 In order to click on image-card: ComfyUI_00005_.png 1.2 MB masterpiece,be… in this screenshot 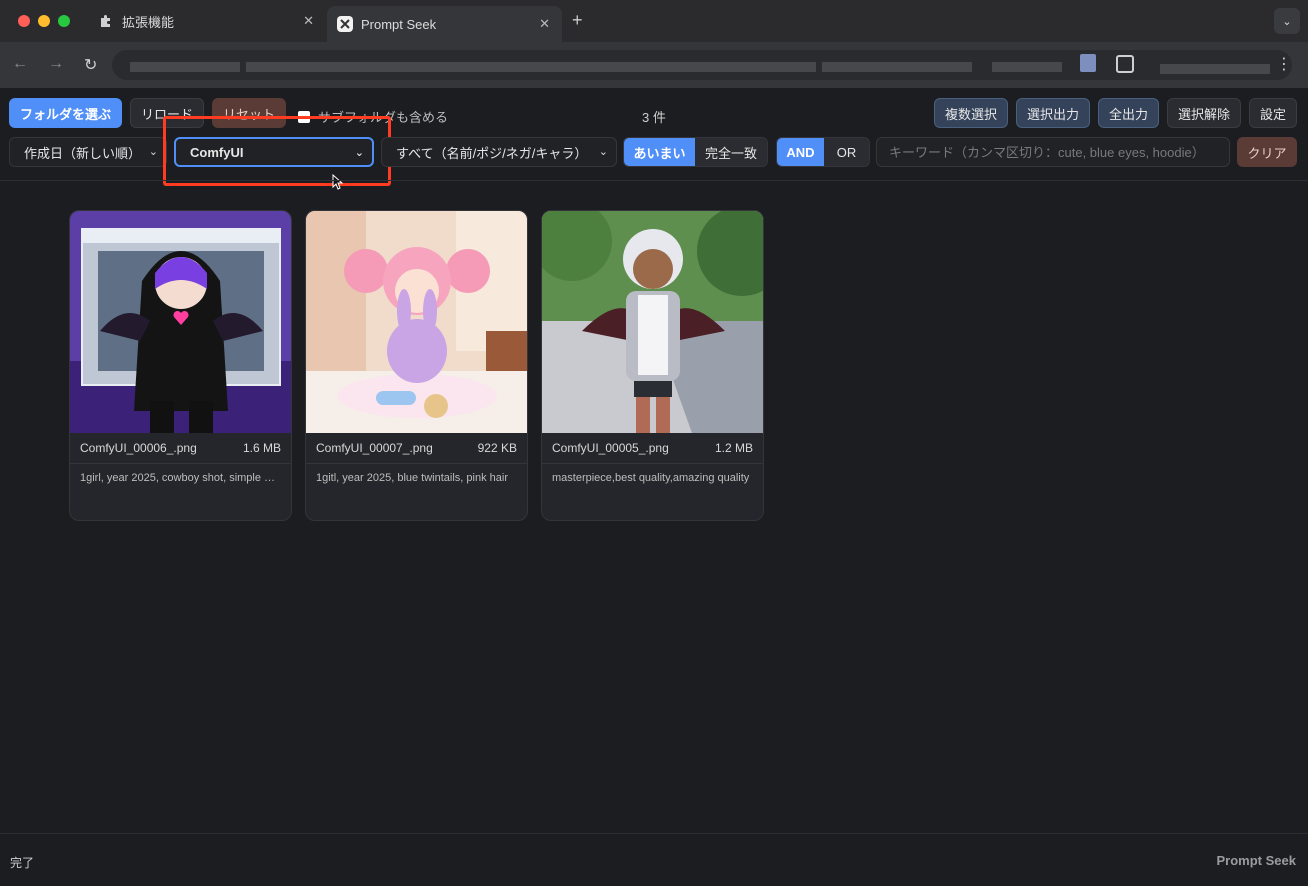, I will do `click(652, 365)`.